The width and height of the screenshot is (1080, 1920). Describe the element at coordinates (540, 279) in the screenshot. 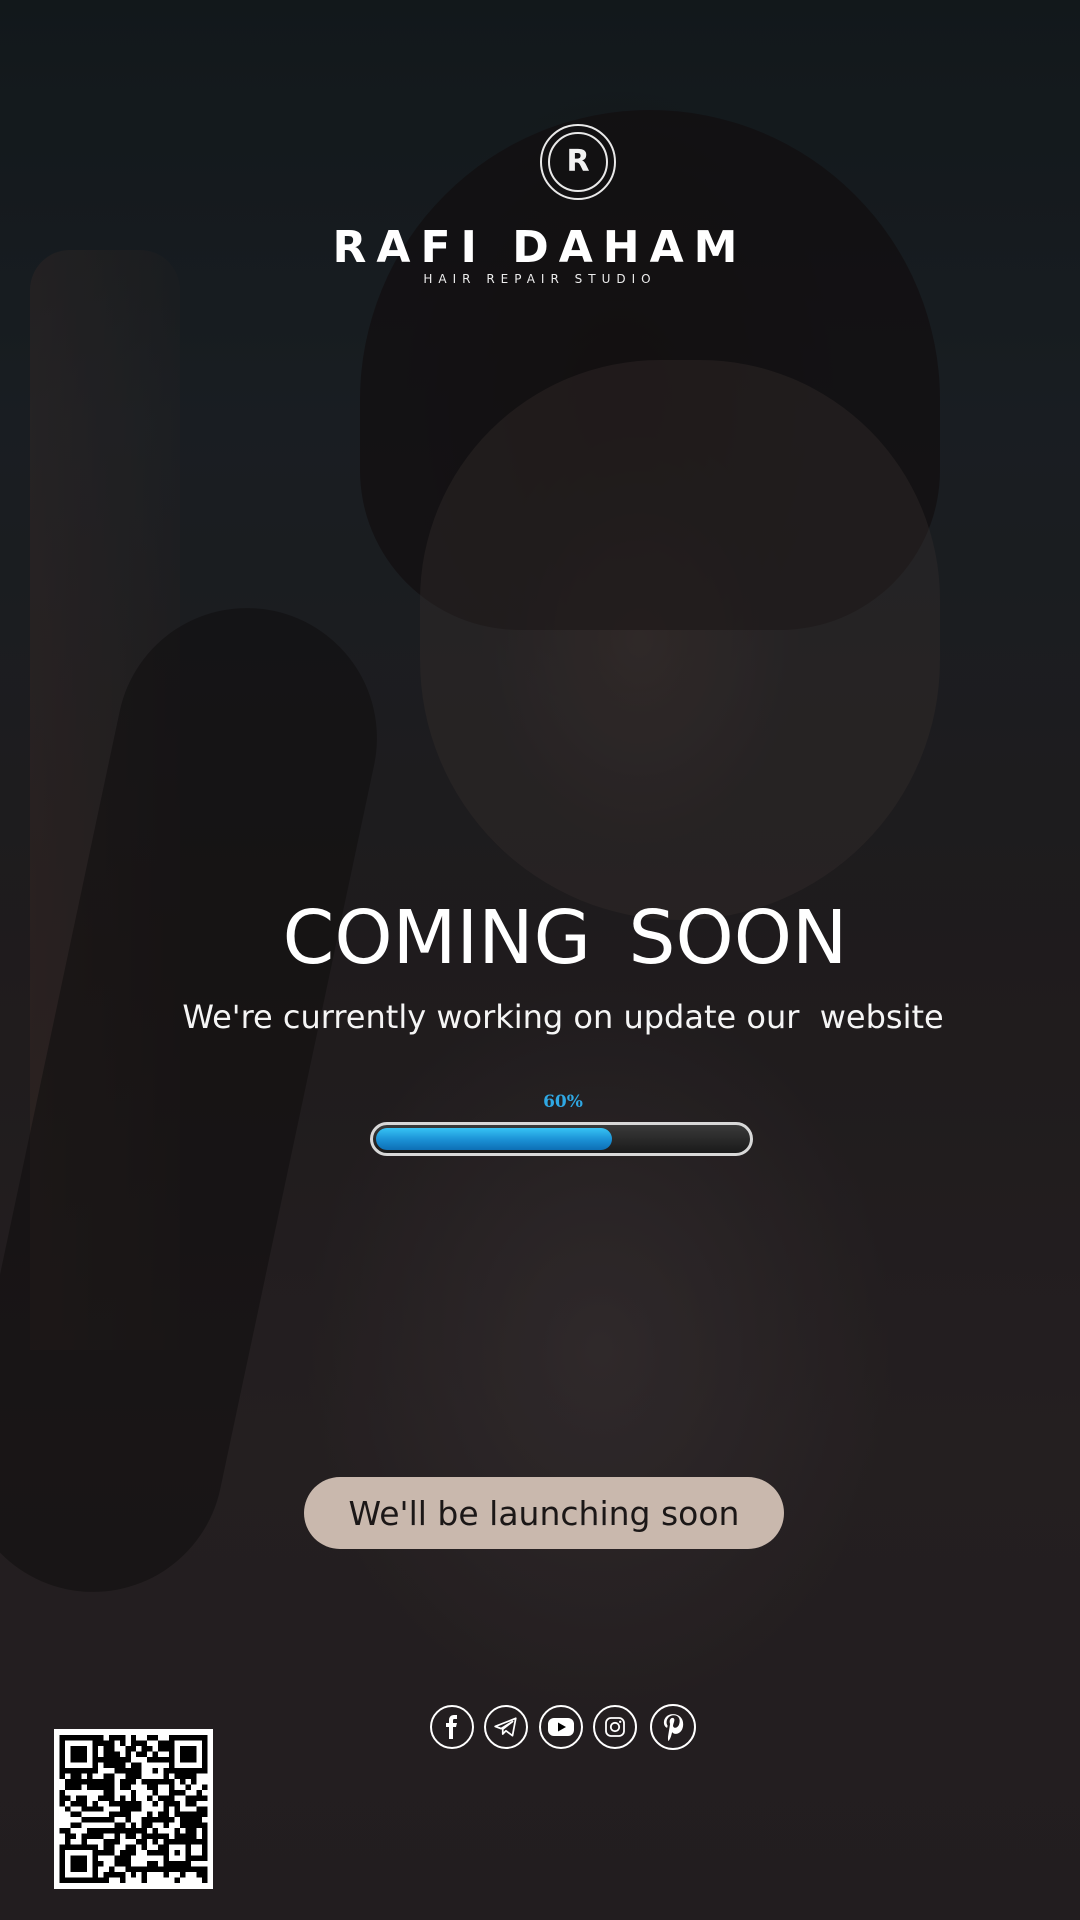

I see `brand-tagline: HAIR REPAIR STUDIO` at that location.